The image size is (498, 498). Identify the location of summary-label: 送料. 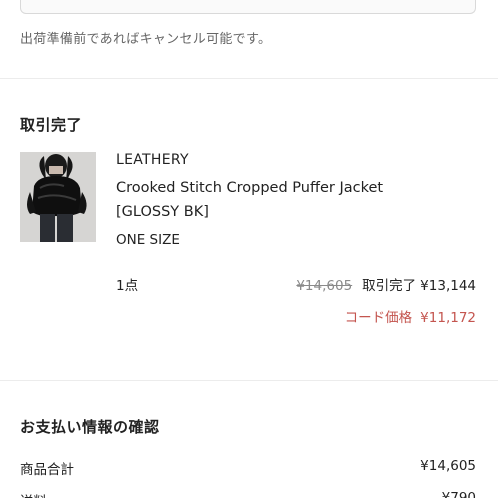
(33, 494).